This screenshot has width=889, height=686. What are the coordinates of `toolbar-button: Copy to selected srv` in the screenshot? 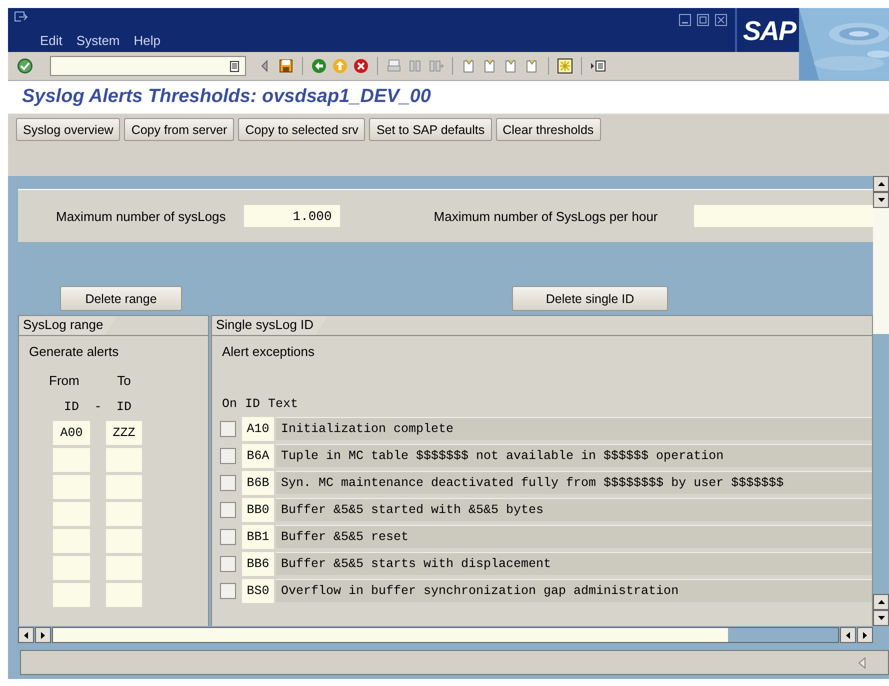 It's located at (302, 129).